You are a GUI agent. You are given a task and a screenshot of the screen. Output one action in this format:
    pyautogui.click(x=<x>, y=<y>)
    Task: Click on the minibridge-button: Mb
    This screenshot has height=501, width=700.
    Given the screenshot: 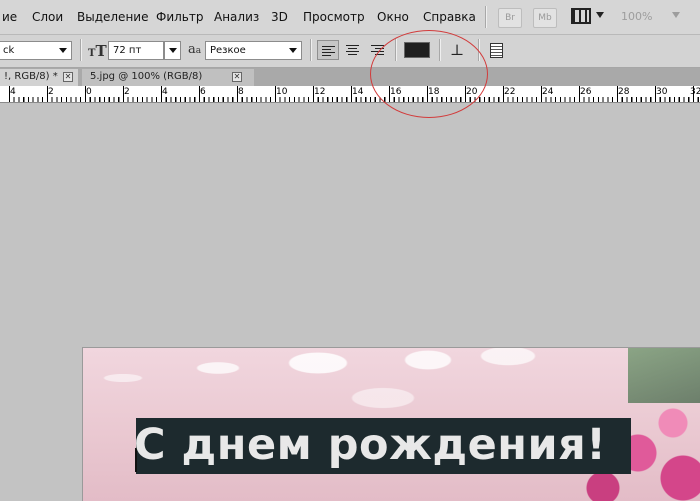 What is the action you would take?
    pyautogui.click(x=545, y=18)
    